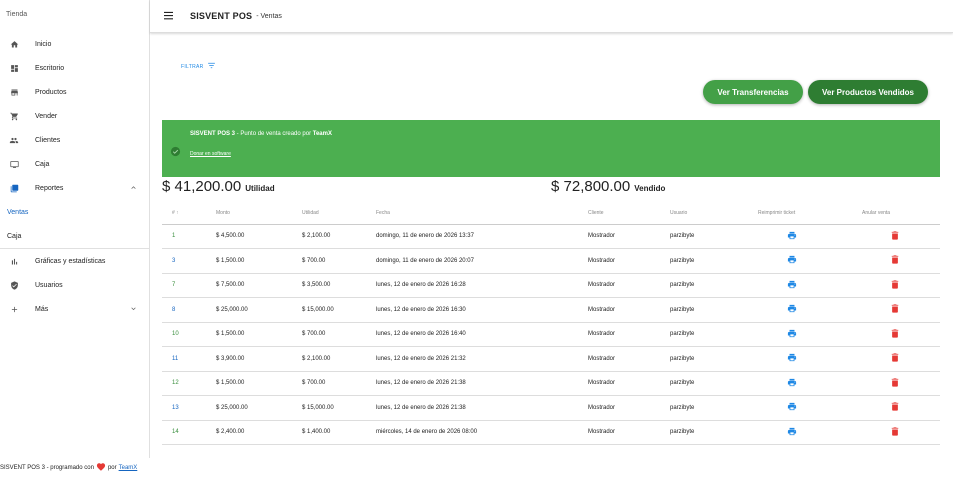 The height and width of the screenshot is (479, 953). Describe the element at coordinates (189, 213) in the screenshot. I see `column-header-id: # ↑` at that location.